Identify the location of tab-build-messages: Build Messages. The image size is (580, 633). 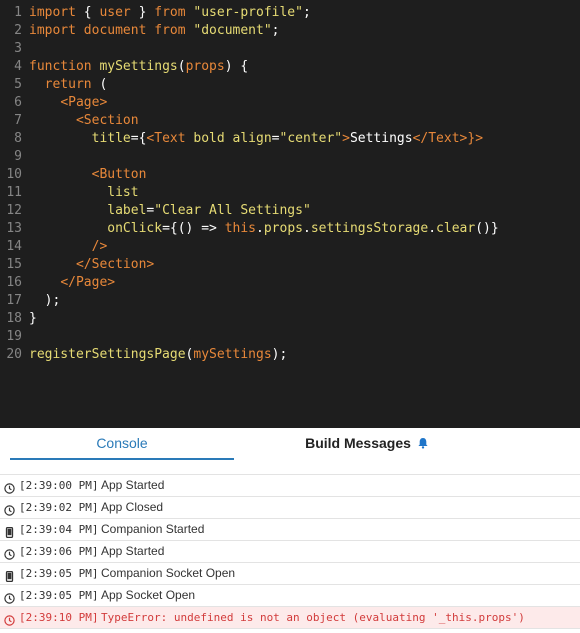
(367, 446).